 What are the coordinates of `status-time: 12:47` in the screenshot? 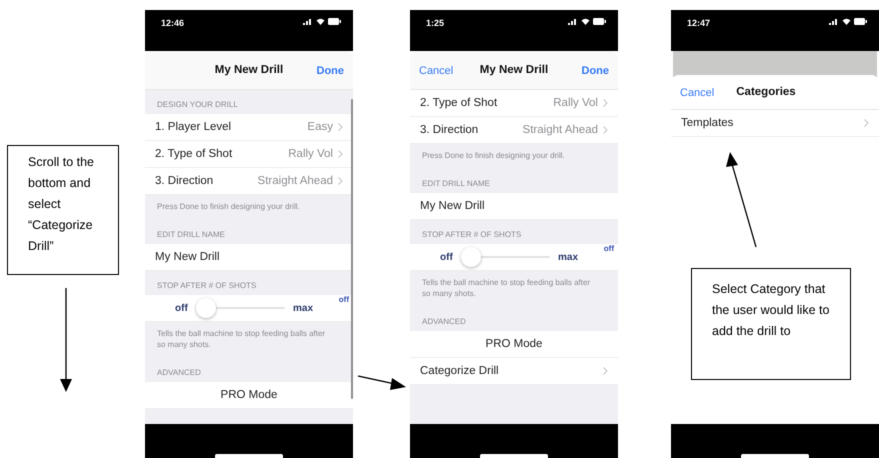 It's located at (698, 23).